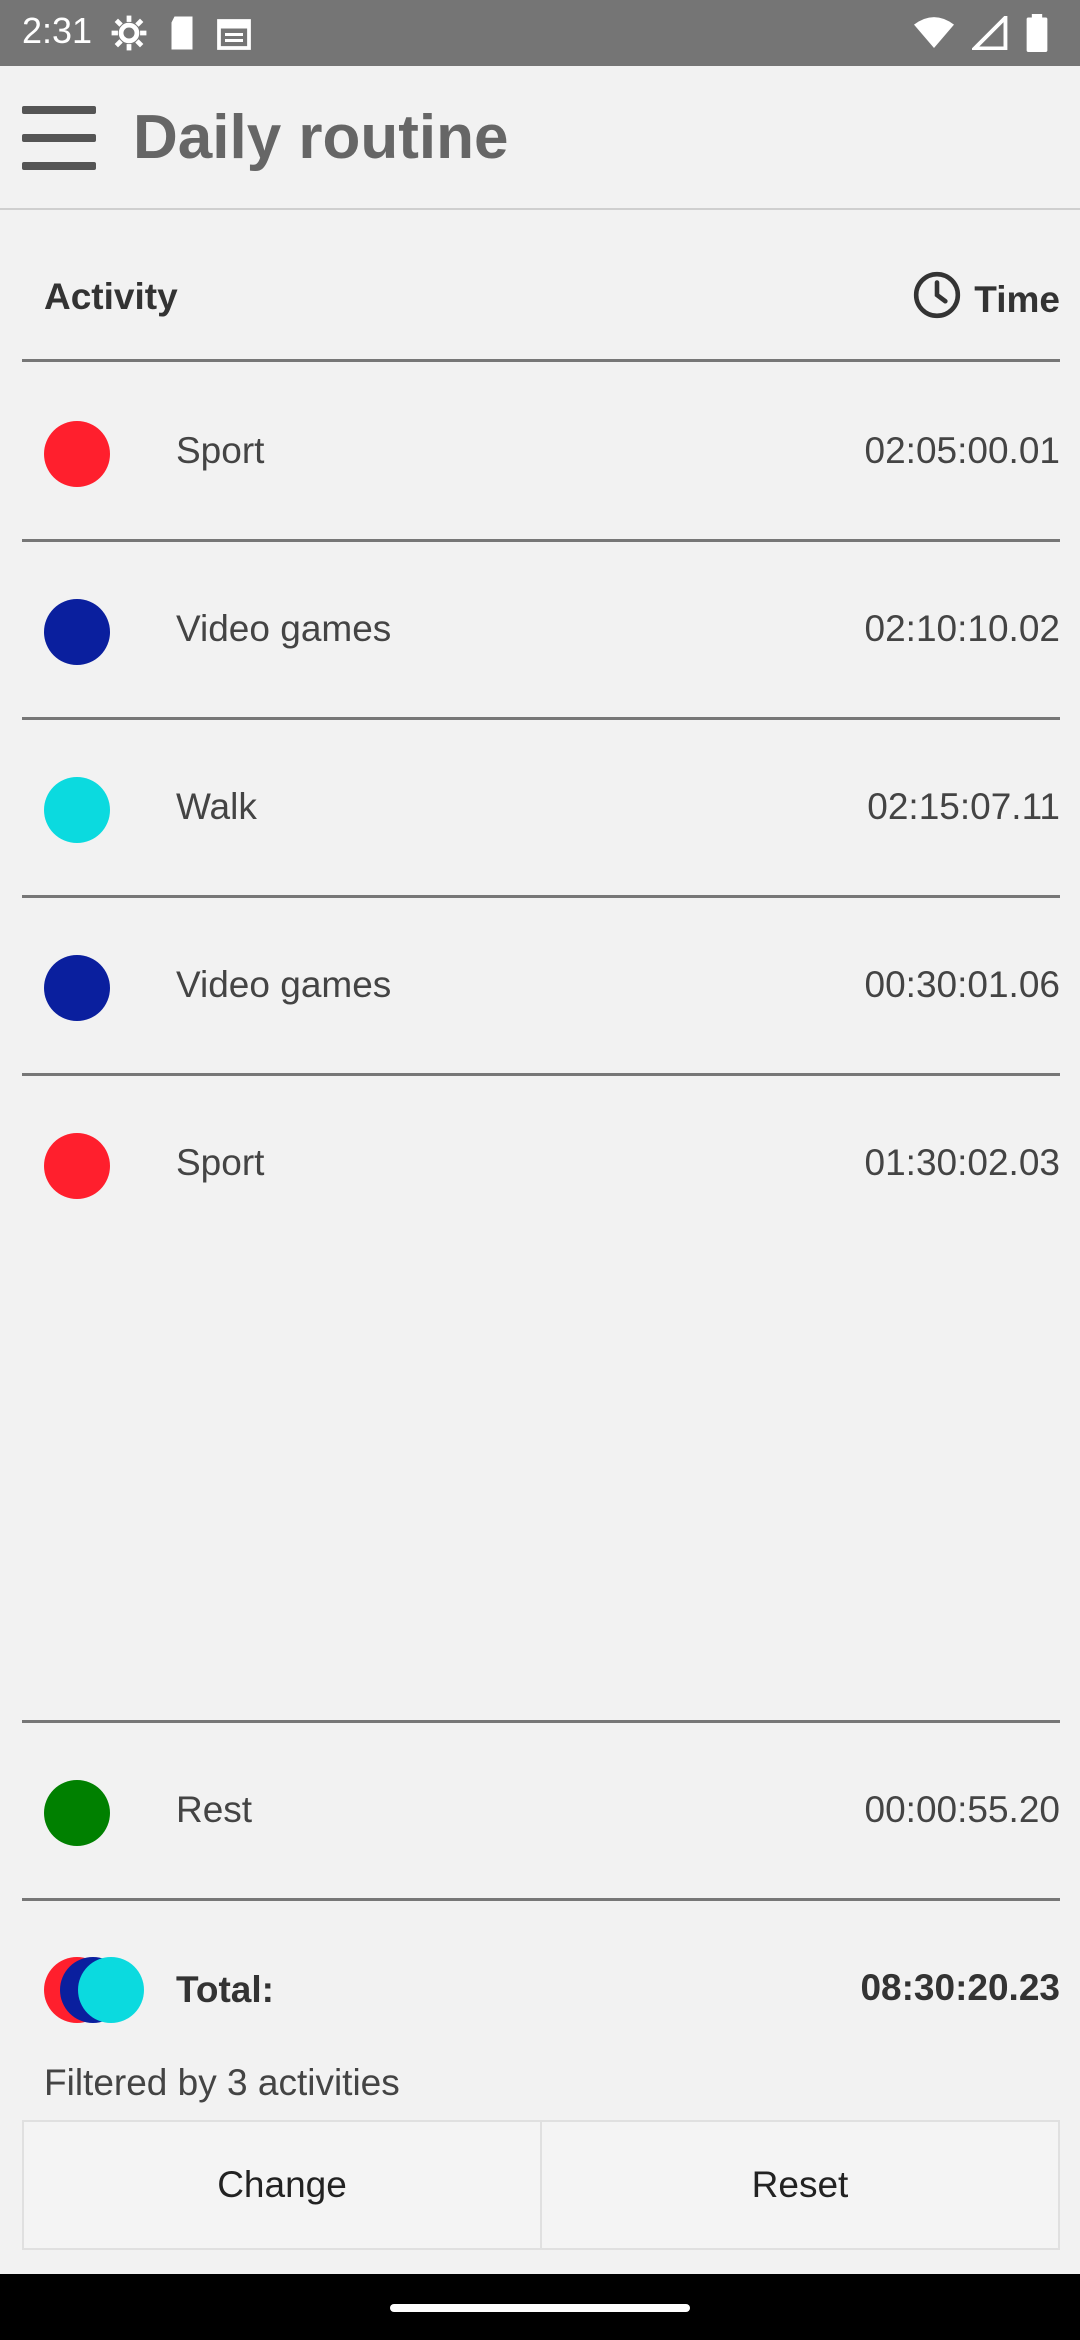 This screenshot has width=1080, height=2340. I want to click on table-row: Sport 02:05:00.01, so click(541, 453).